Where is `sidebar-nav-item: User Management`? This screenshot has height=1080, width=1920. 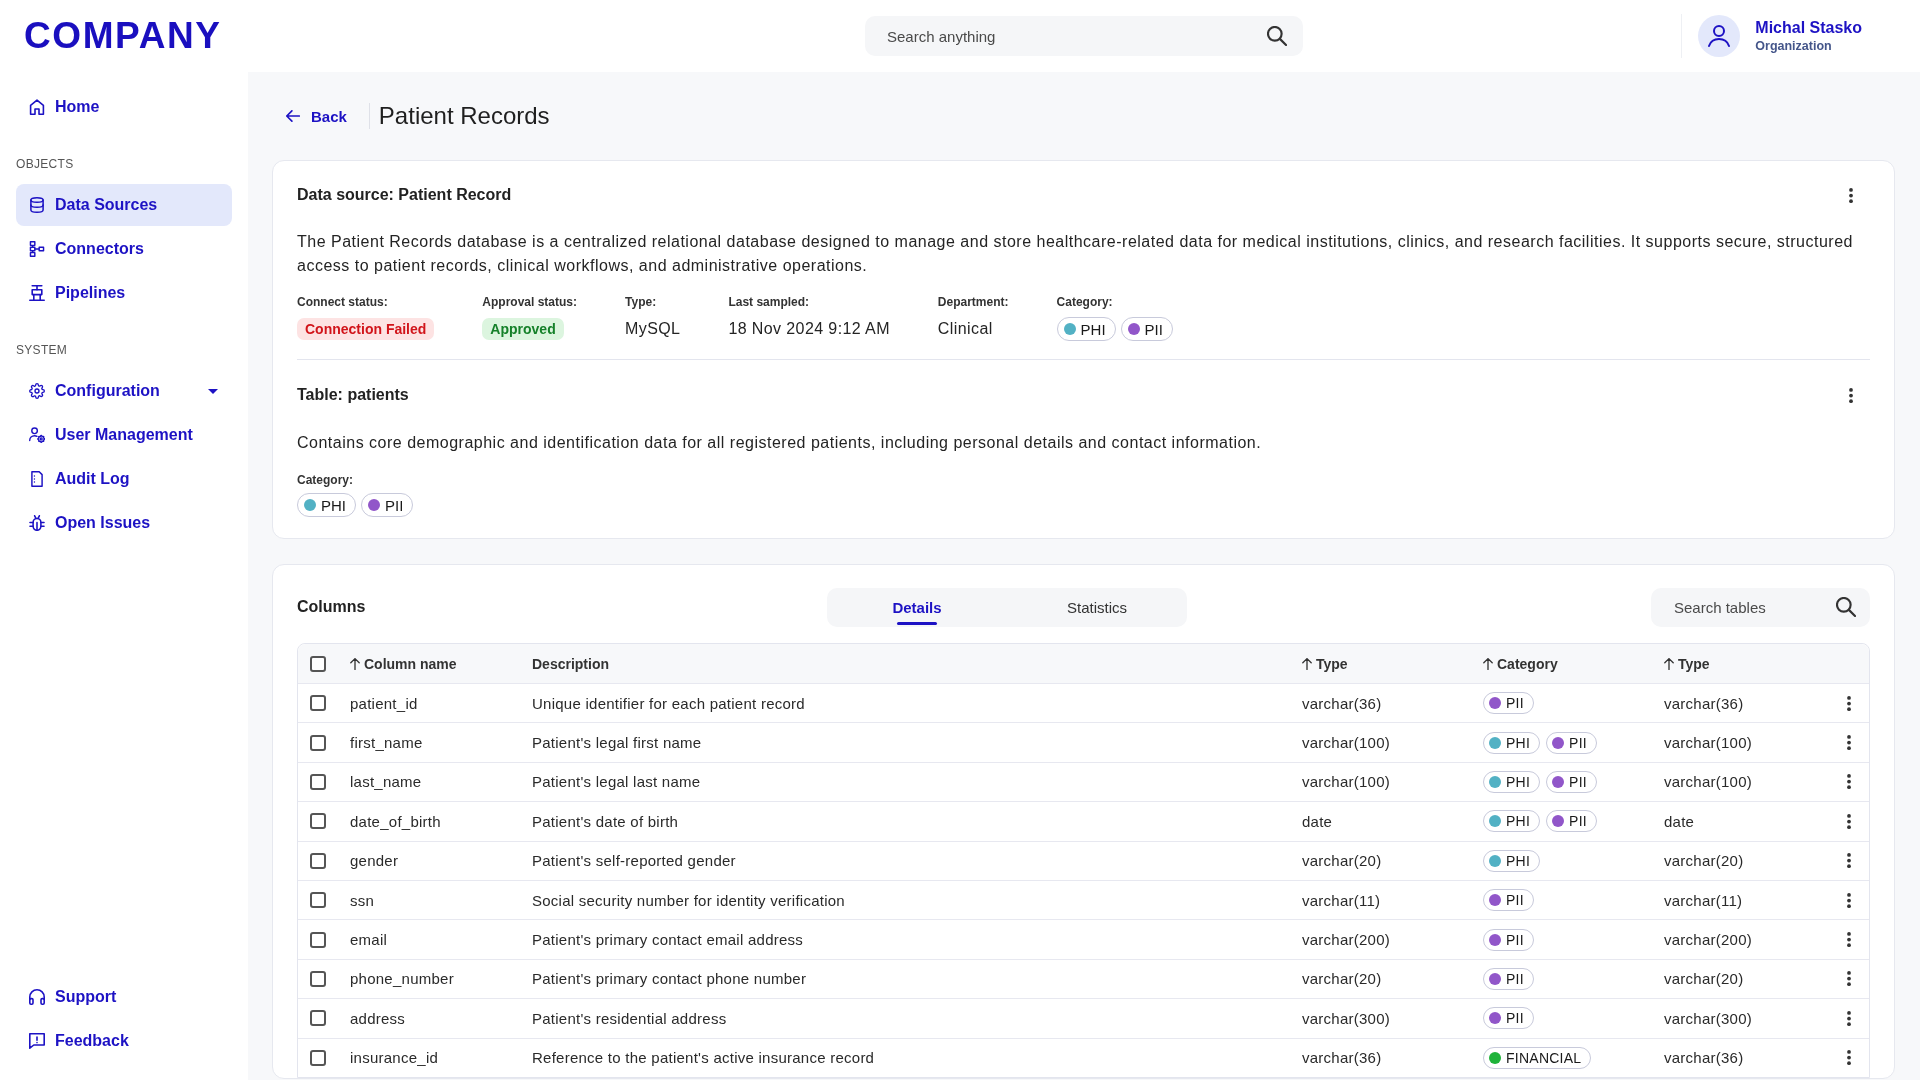
sidebar-nav-item: User Management is located at coordinates (124, 435).